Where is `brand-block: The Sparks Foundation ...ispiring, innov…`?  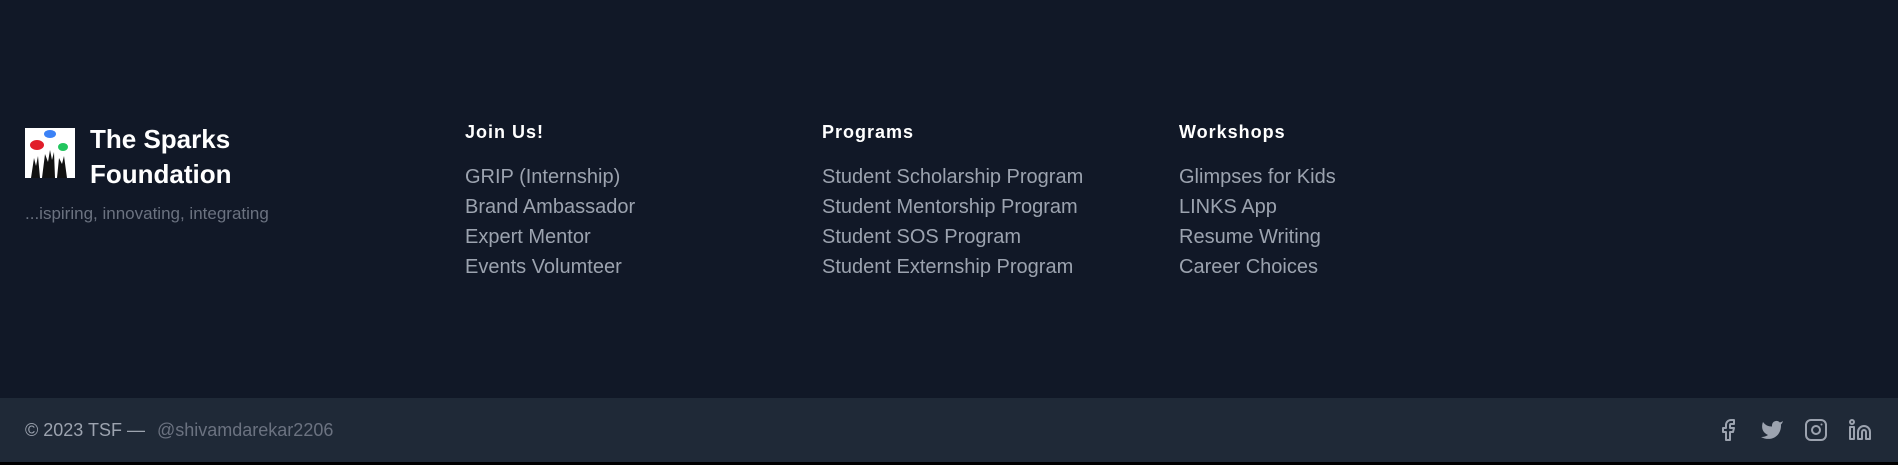
brand-block: The Sparks Foundation ...ispiring, innov… is located at coordinates (215, 173).